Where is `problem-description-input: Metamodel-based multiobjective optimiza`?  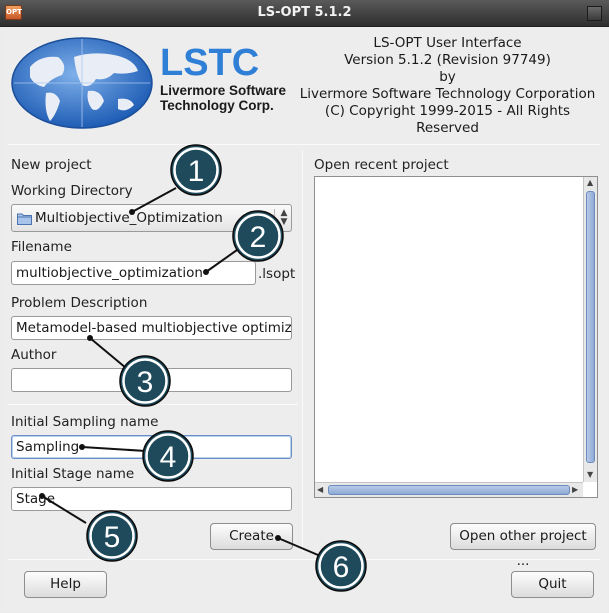 problem-description-input: Metamodel-based multiobjective optimiza is located at coordinates (151, 328).